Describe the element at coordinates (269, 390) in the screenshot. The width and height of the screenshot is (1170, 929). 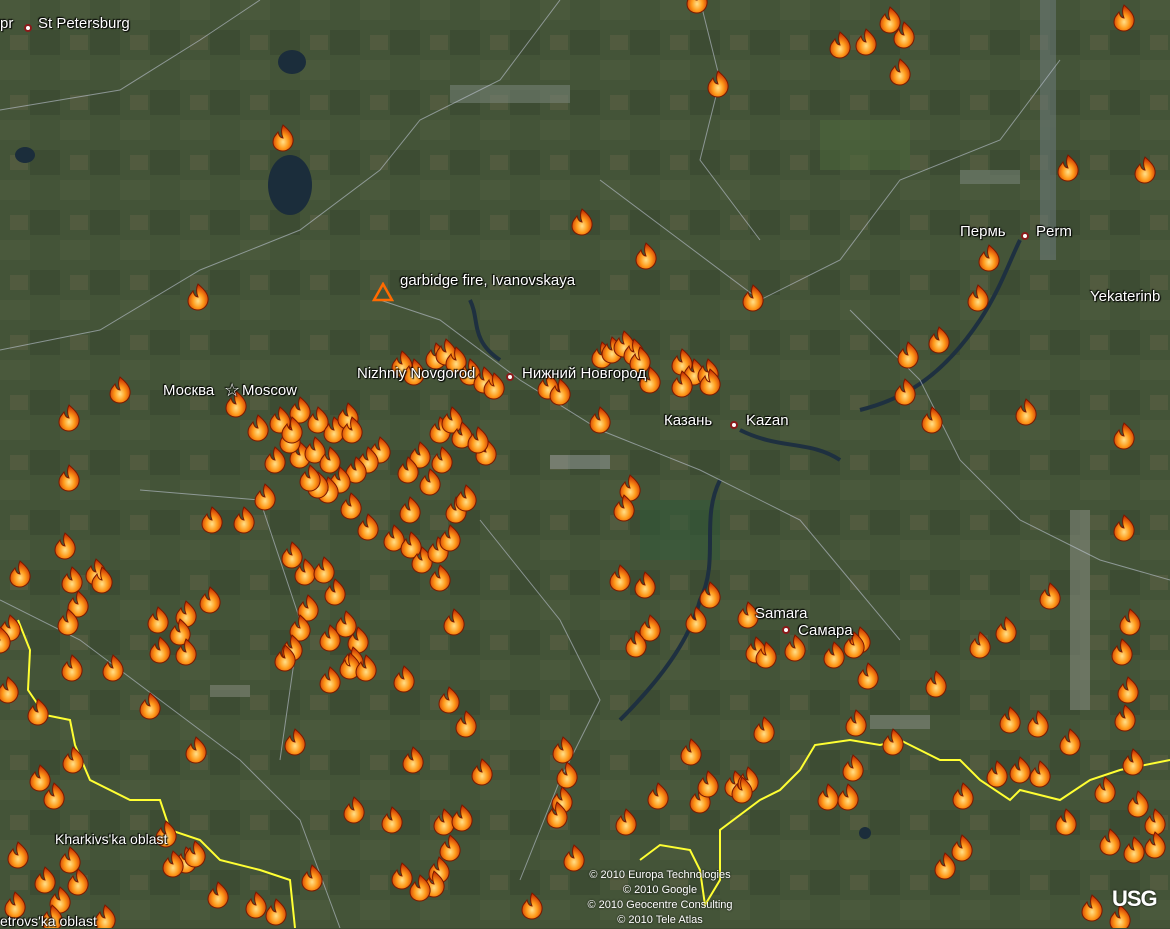
I see `label-moscow: Moscow` at that location.